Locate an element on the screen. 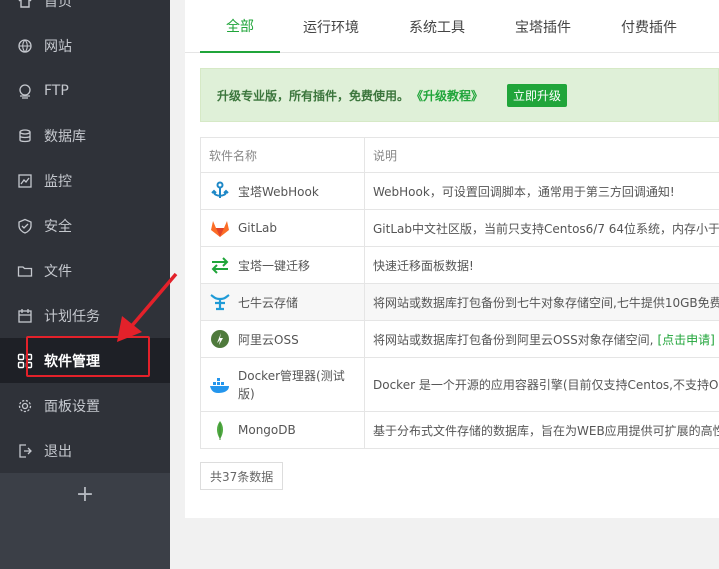 The image size is (719, 569). sidebar-item-cron: 计划任务 is located at coordinates (85, 315).